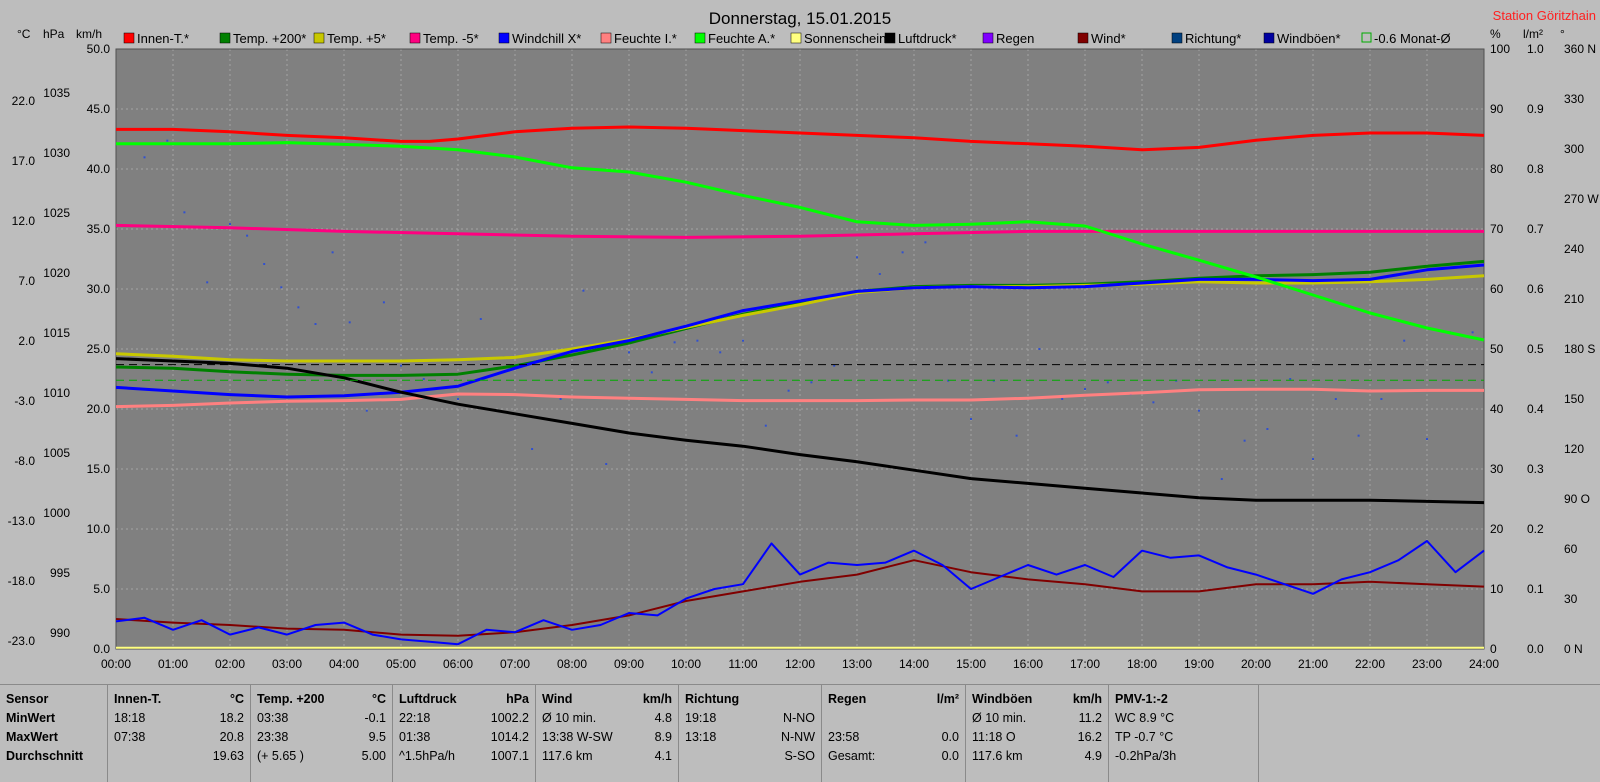 The height and width of the screenshot is (782, 1600). What do you see at coordinates (458, 664) in the screenshot?
I see `x-tick-label: 06:00` at bounding box center [458, 664].